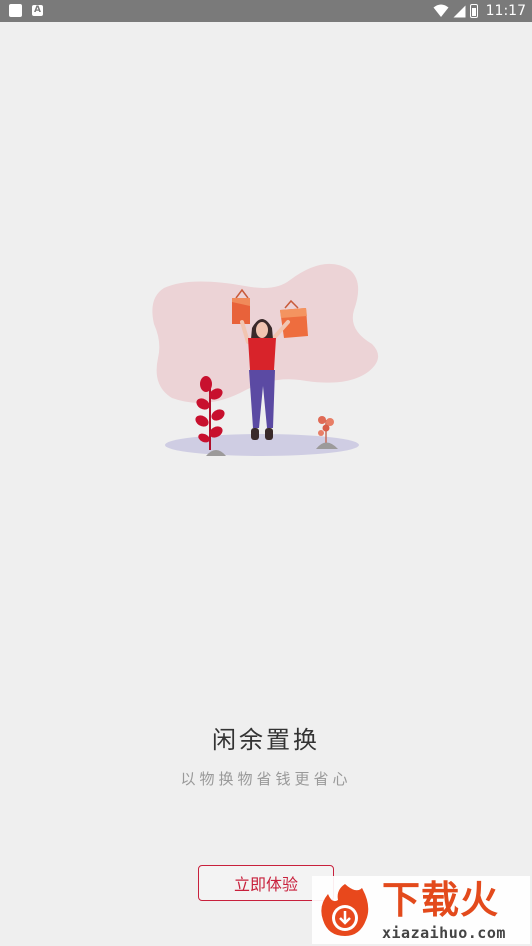 The height and width of the screenshot is (946, 532). I want to click on status-bar-right: 11:17, so click(479, 11).